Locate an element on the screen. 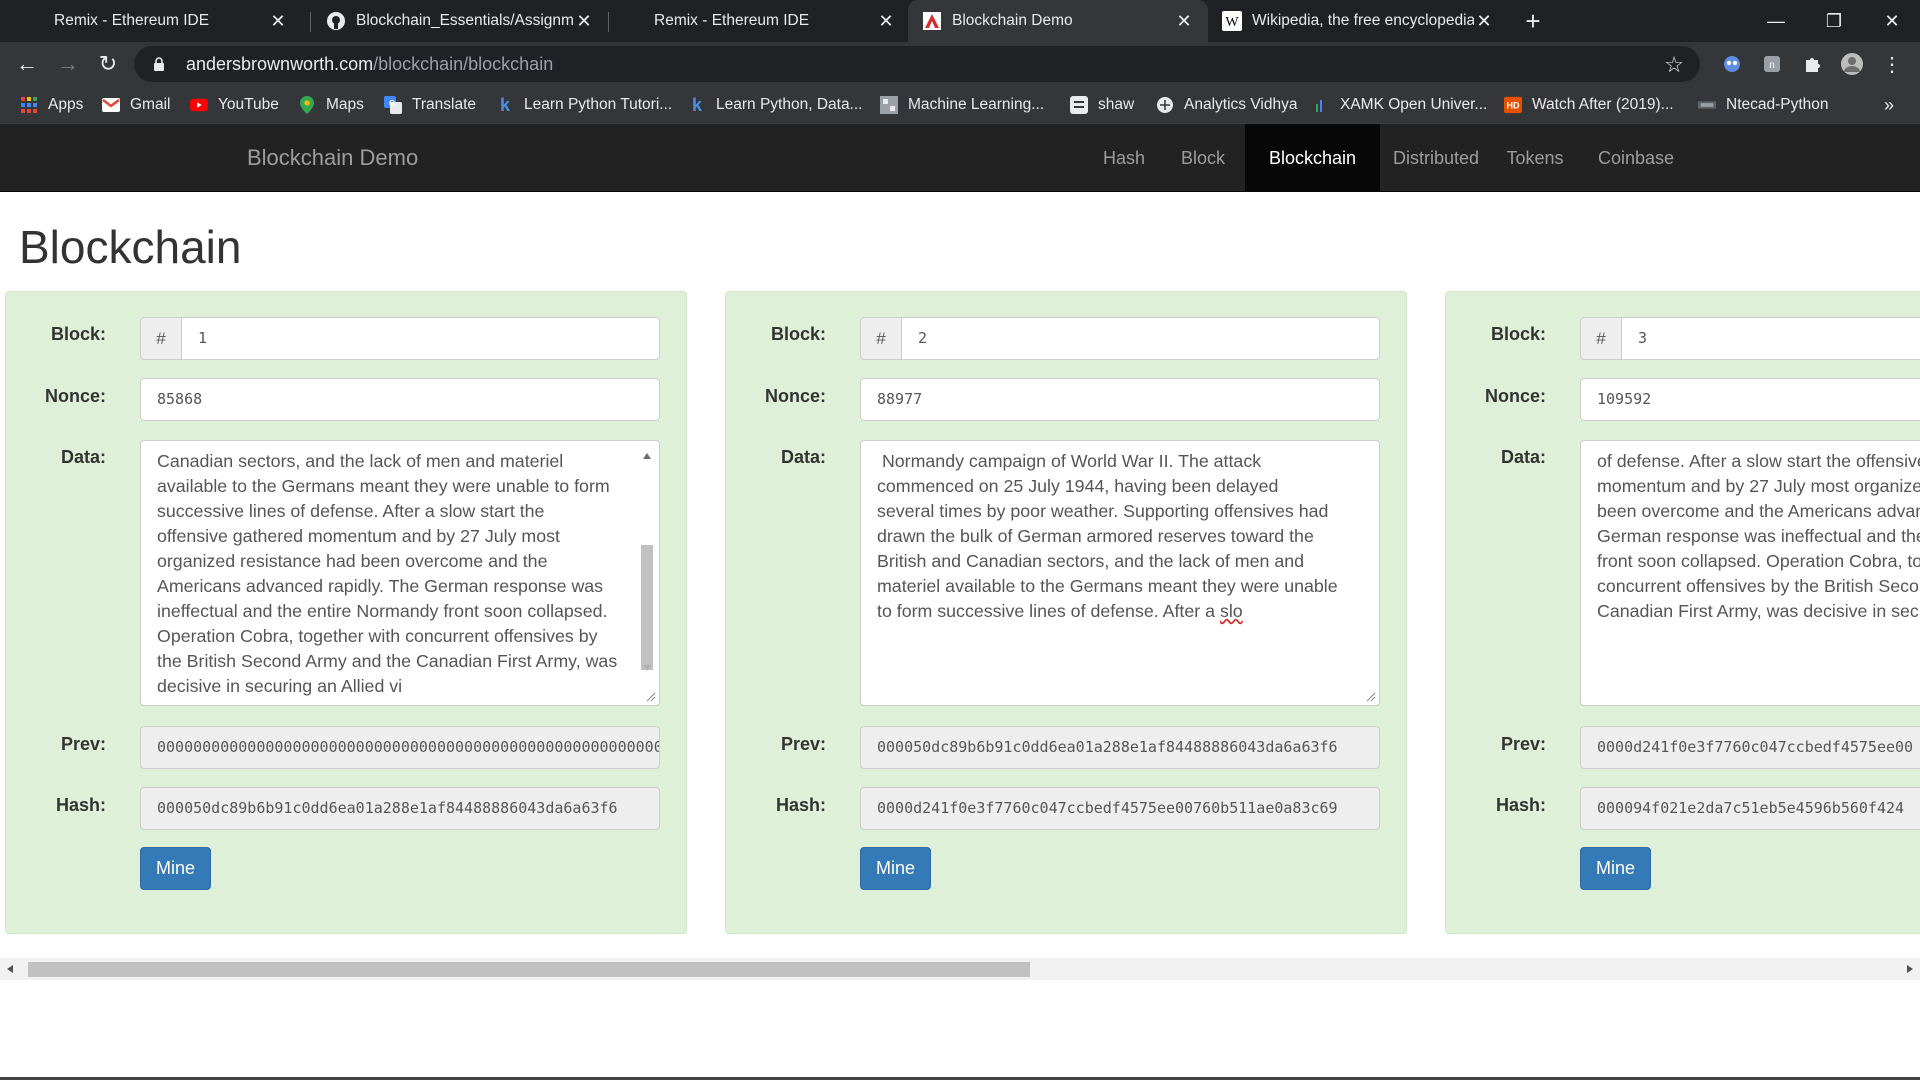 This screenshot has height=1080, width=1920. nonce-input: 88977 is located at coordinates (1120, 399).